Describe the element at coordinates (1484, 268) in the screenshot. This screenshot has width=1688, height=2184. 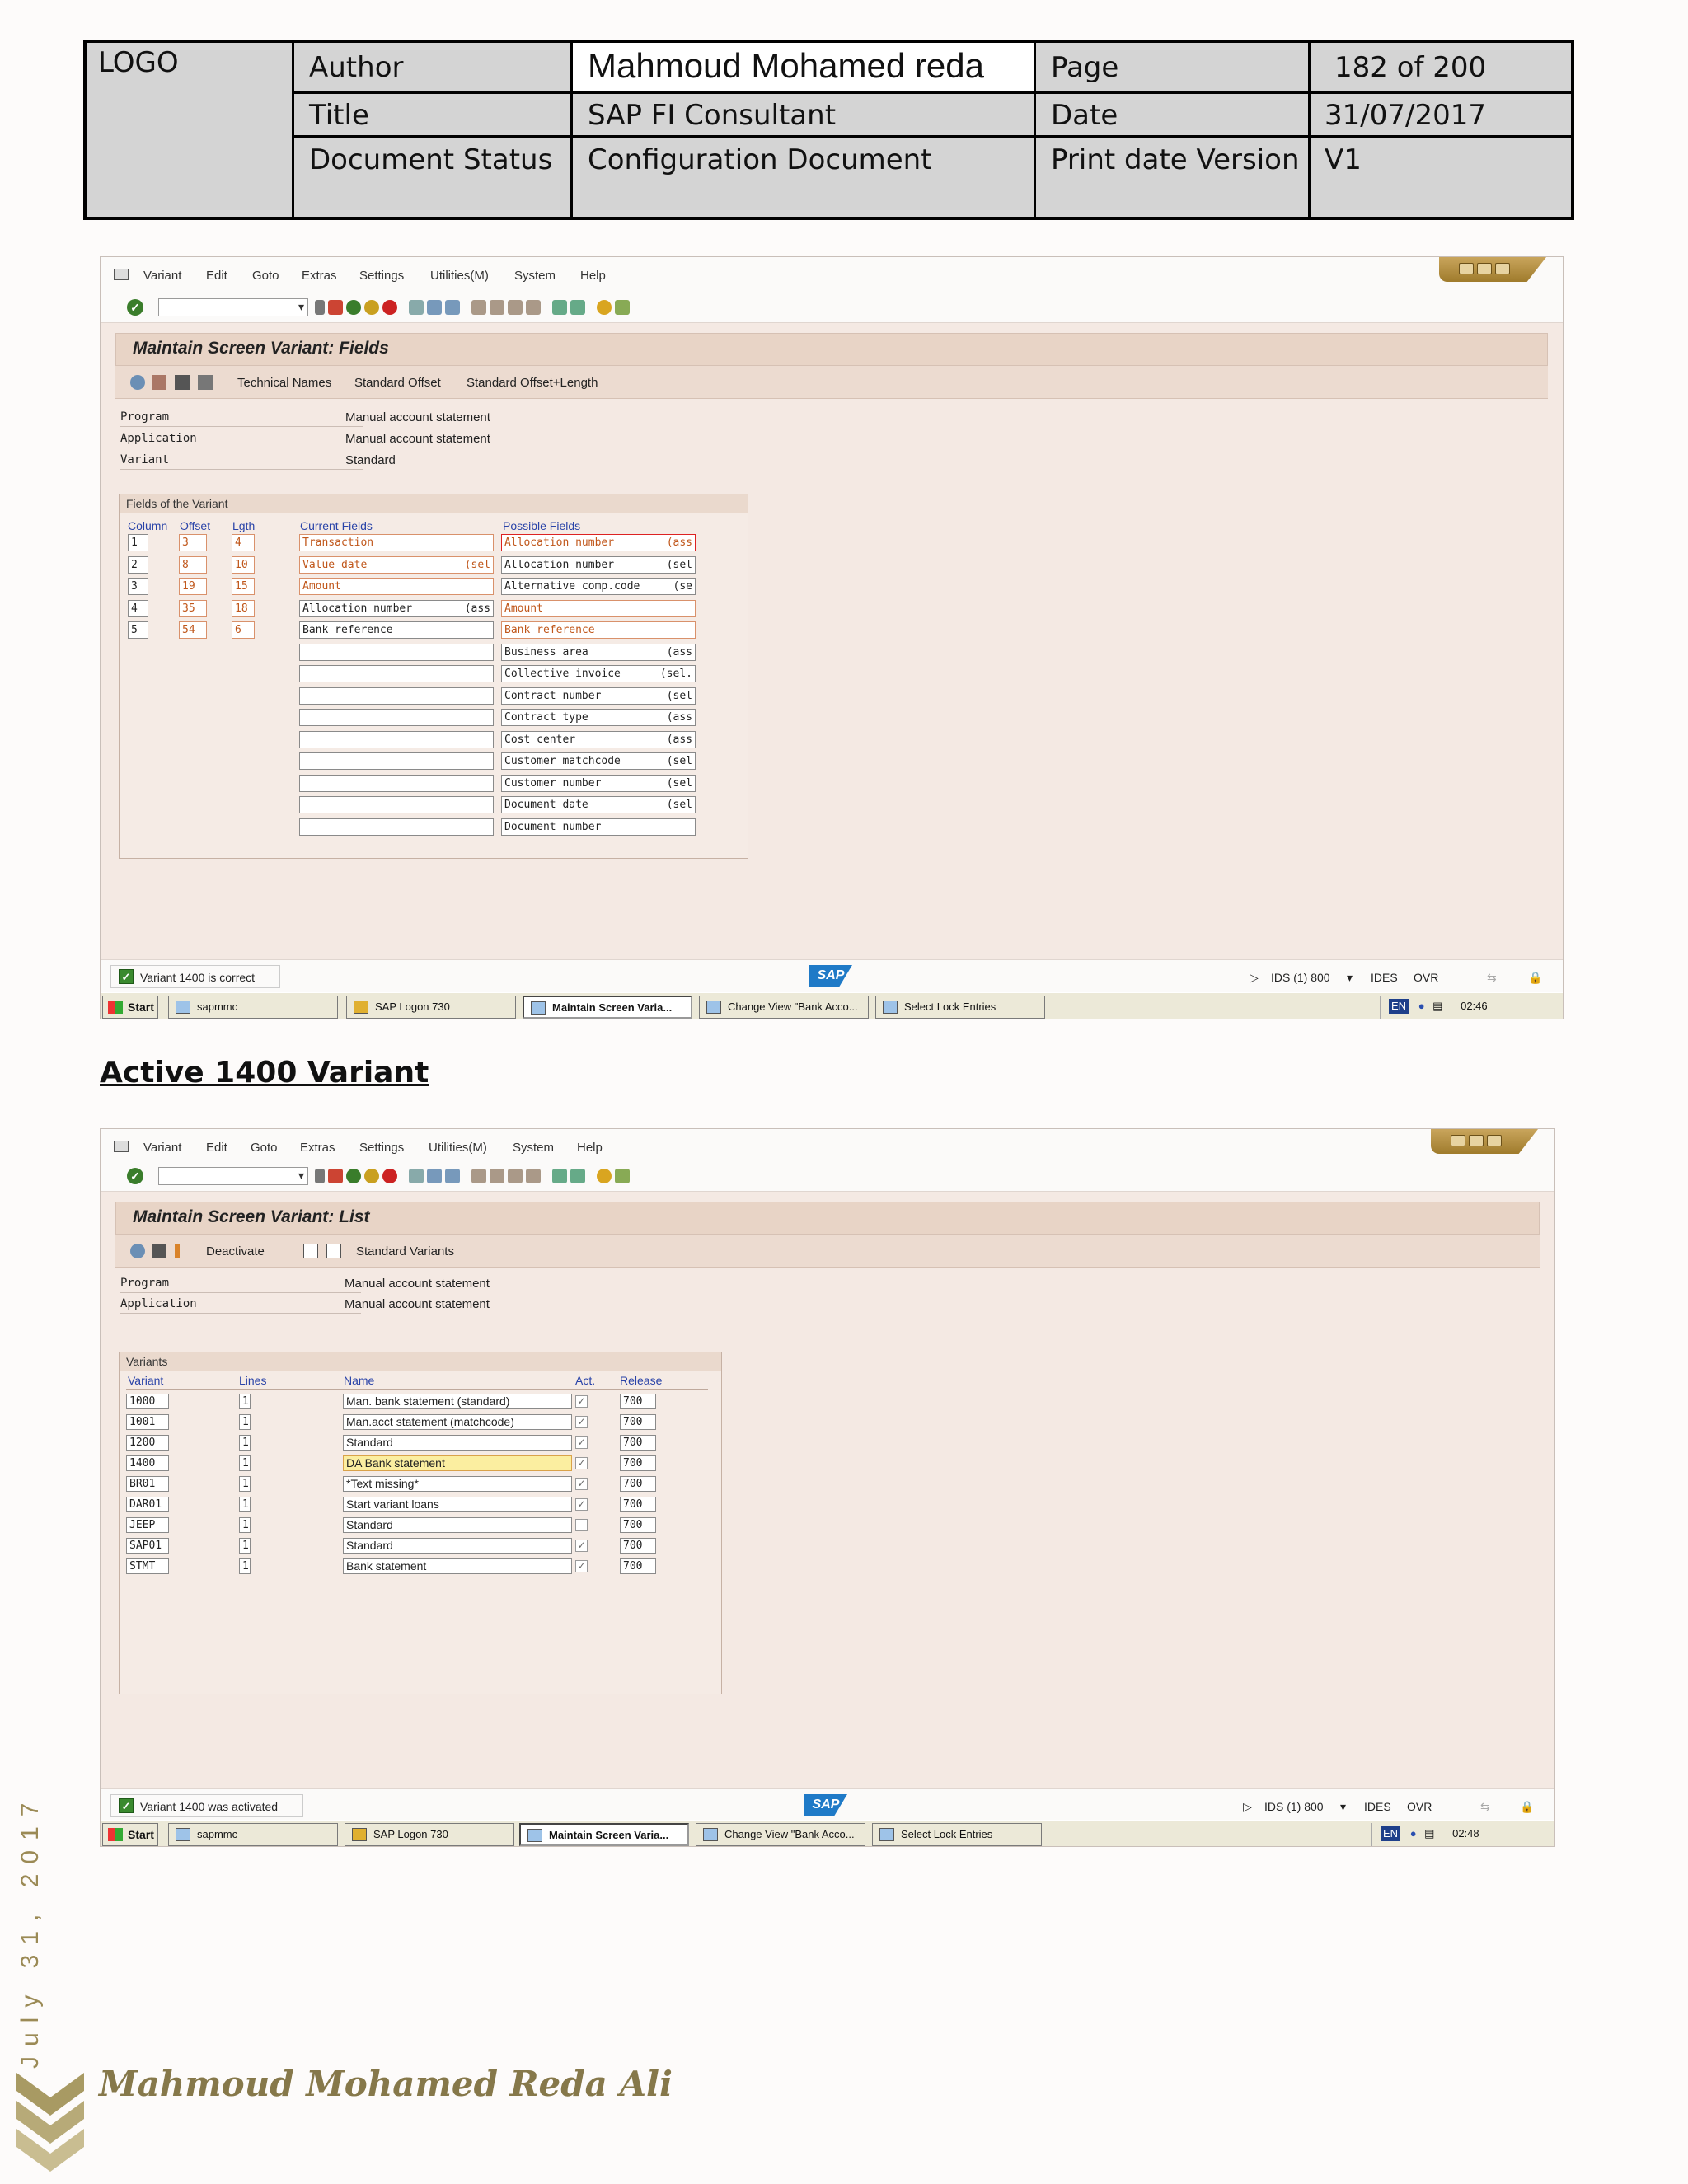
I see `restore-icon` at that location.